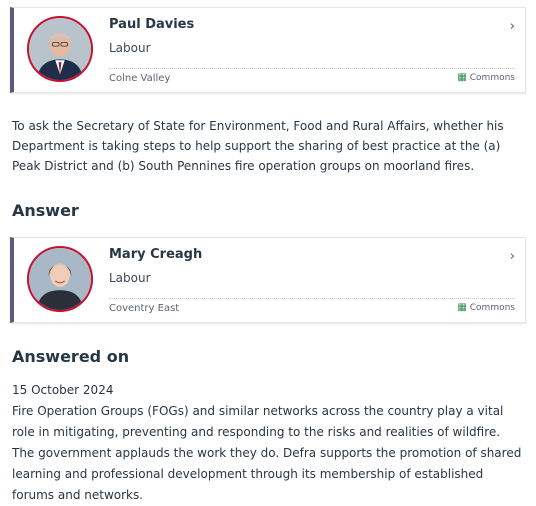 The height and width of the screenshot is (506, 536). Describe the element at coordinates (151, 24) in the screenshot. I see `member-name: Paul Davies` at that location.